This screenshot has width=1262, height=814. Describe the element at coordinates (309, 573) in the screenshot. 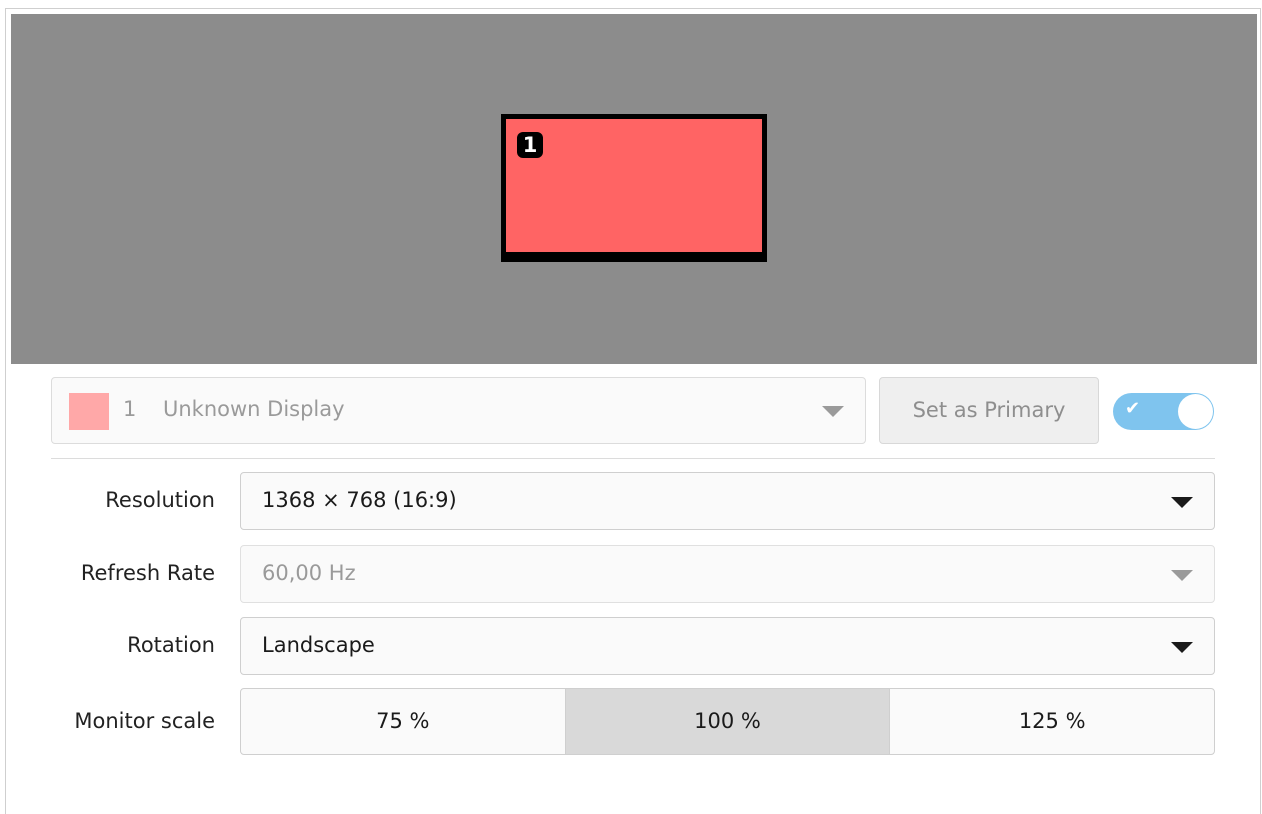

I see `refresh-rate-value: 60,00 Hz` at that location.